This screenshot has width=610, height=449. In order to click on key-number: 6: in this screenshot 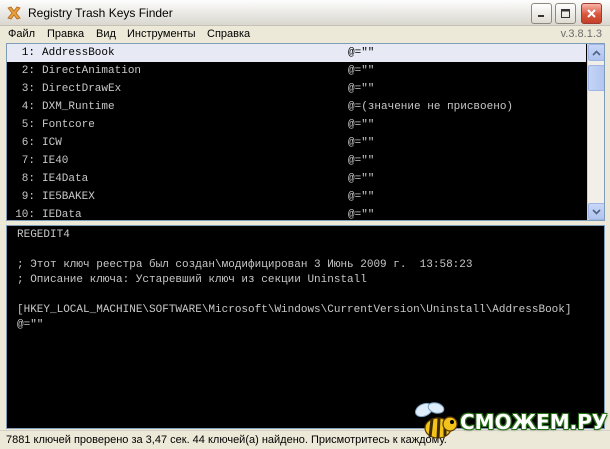, I will do `click(28, 143)`.